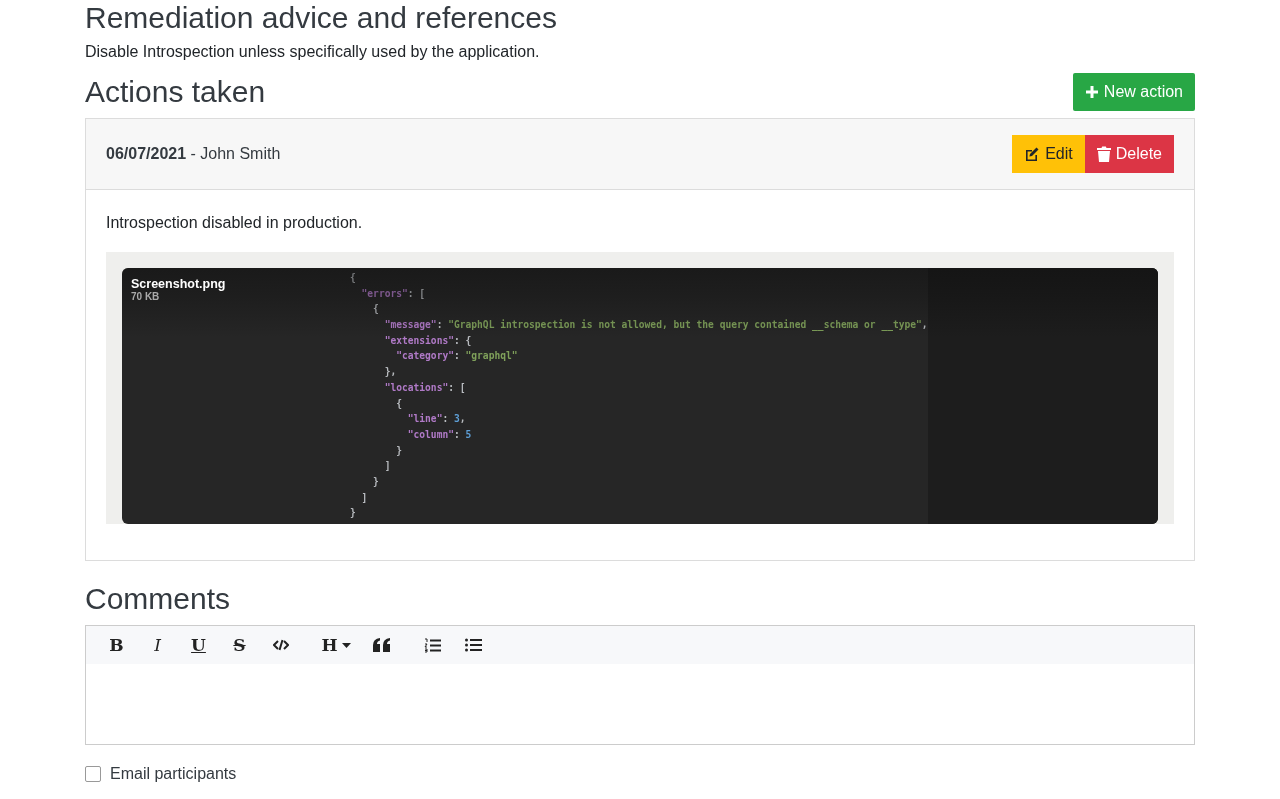 Image resolution: width=1280 pixels, height=799 pixels. What do you see at coordinates (390, 372) in the screenshot?
I see `code-line: },` at bounding box center [390, 372].